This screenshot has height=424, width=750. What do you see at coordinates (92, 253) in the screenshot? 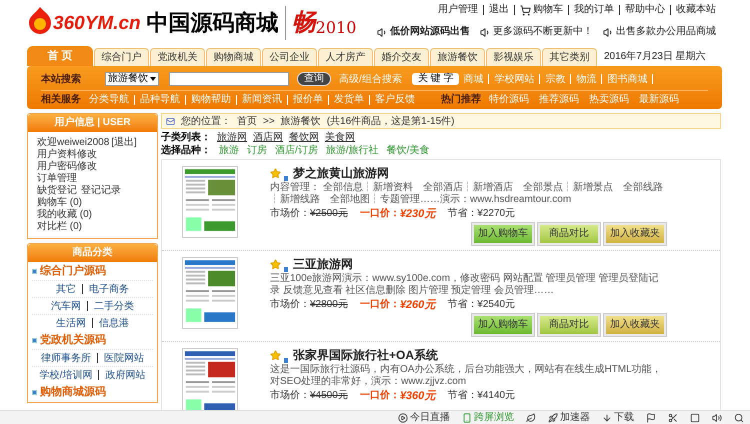
I see `panel-header: 商品分类` at bounding box center [92, 253].